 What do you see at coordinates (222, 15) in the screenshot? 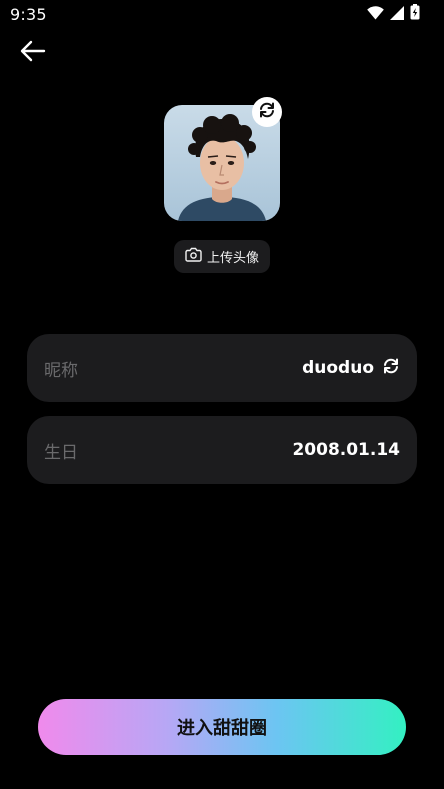
I see `status-bar: 9:35` at bounding box center [222, 15].